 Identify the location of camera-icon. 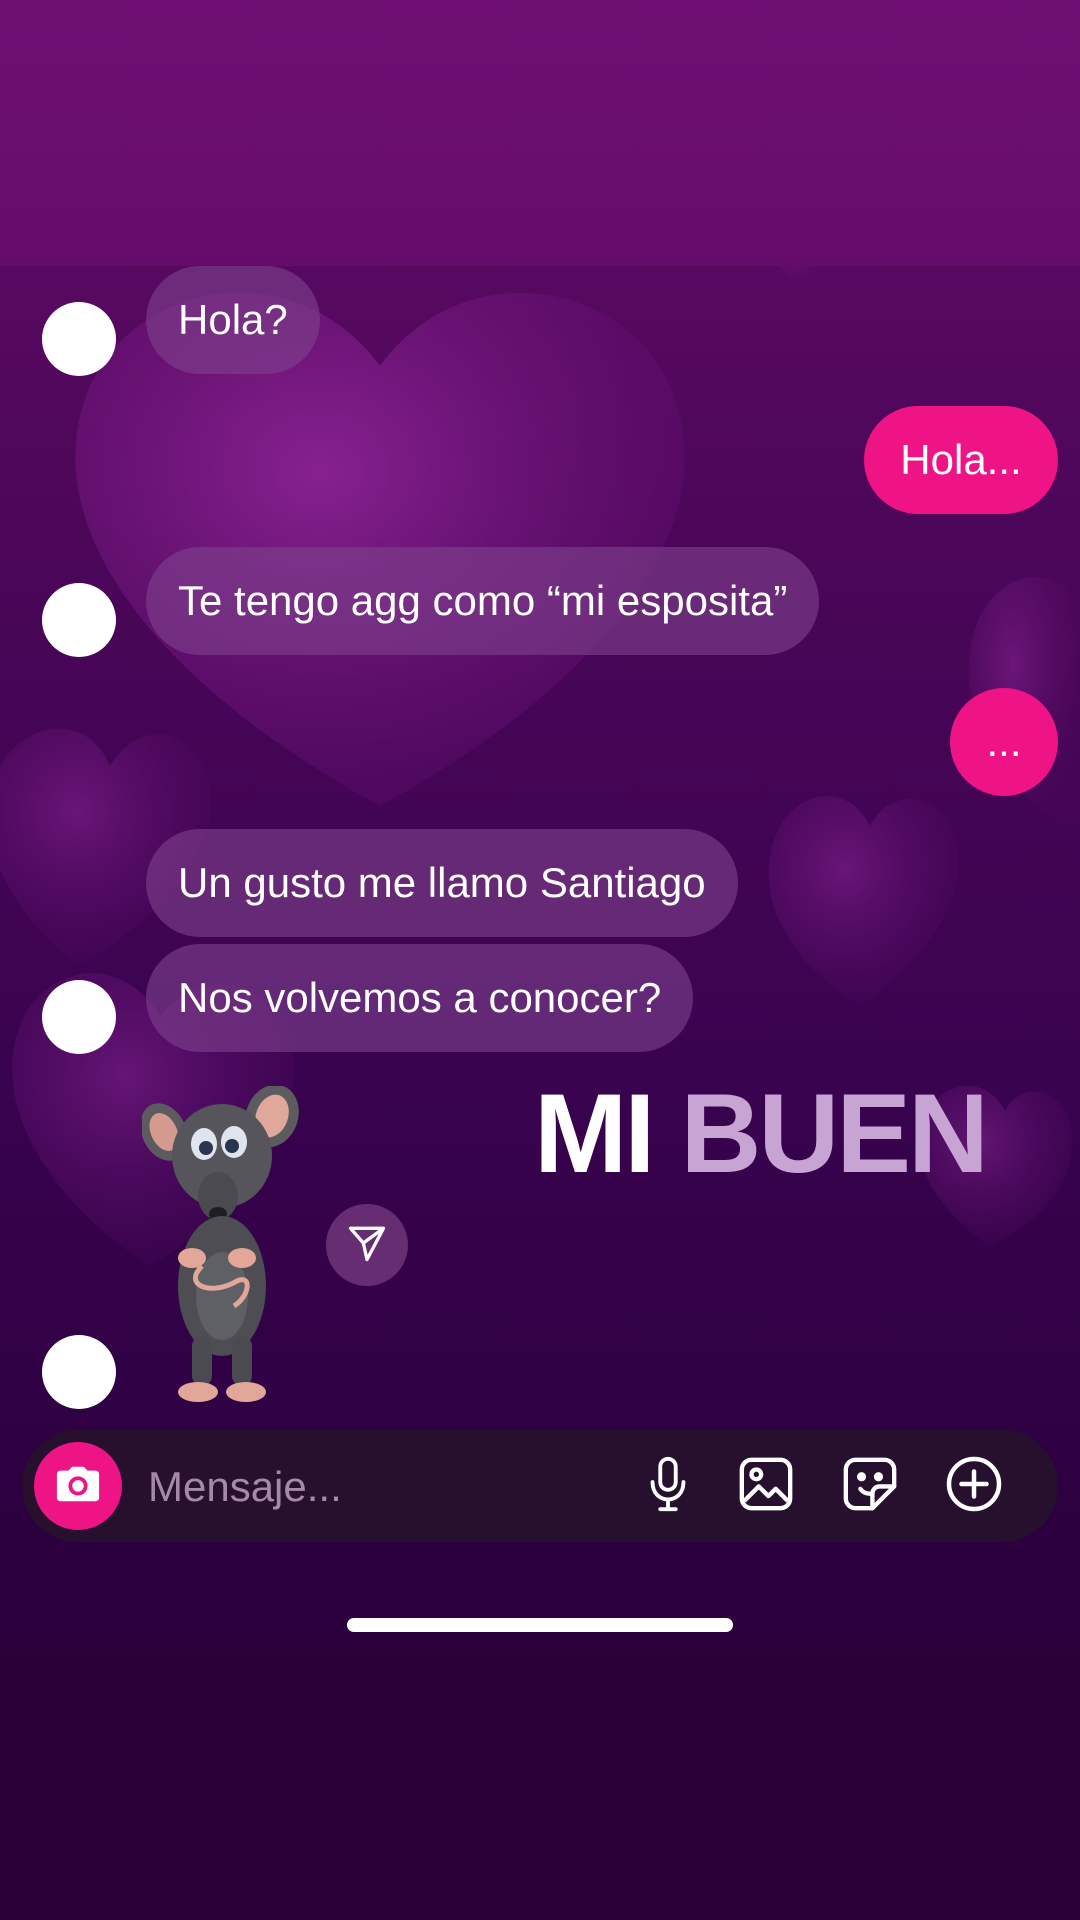
(78, 1486).